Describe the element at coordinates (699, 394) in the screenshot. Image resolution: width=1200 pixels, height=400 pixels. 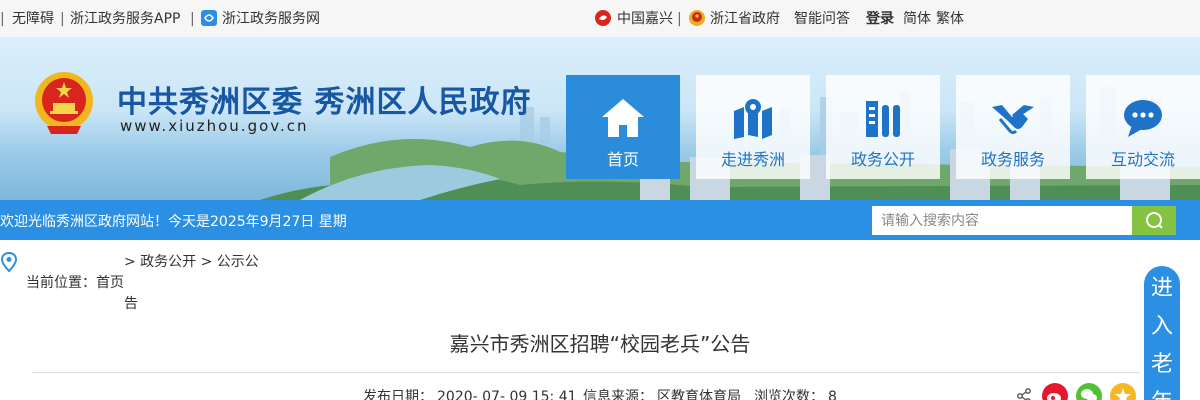
I see `source-value: 区教育体育局` at that location.